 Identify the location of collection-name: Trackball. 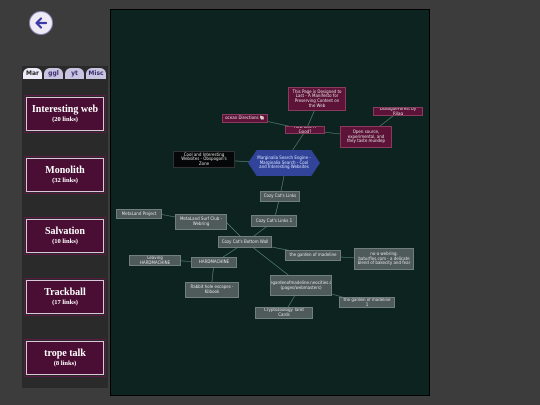
(65, 292).